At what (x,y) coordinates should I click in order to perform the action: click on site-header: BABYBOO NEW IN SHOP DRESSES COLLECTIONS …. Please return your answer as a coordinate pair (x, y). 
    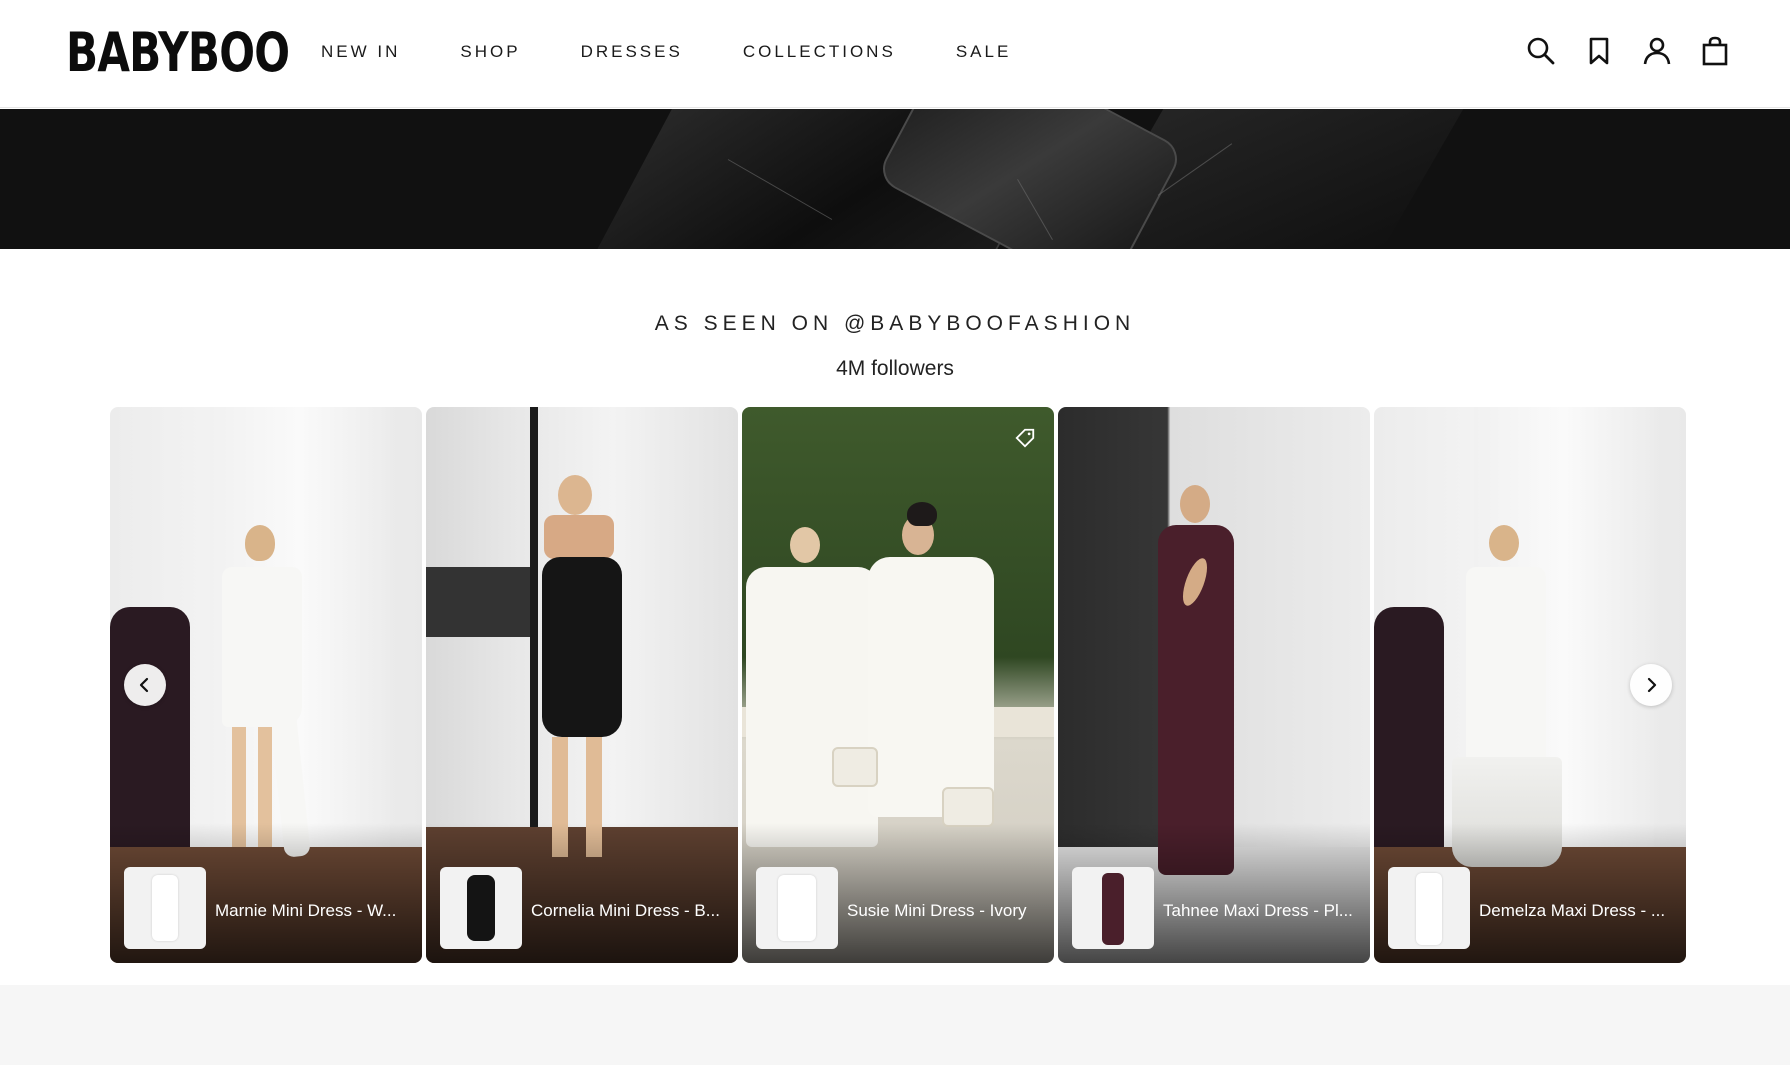
    Looking at the image, I should click on (895, 54).